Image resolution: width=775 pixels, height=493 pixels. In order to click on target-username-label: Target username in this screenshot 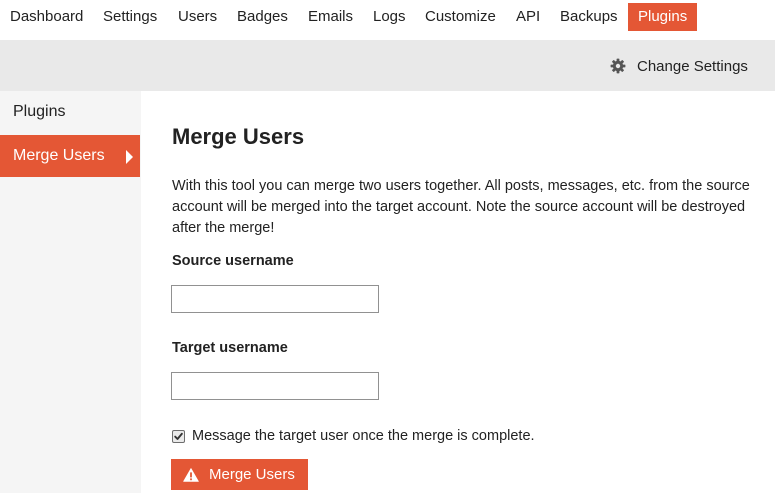, I will do `click(230, 348)`.